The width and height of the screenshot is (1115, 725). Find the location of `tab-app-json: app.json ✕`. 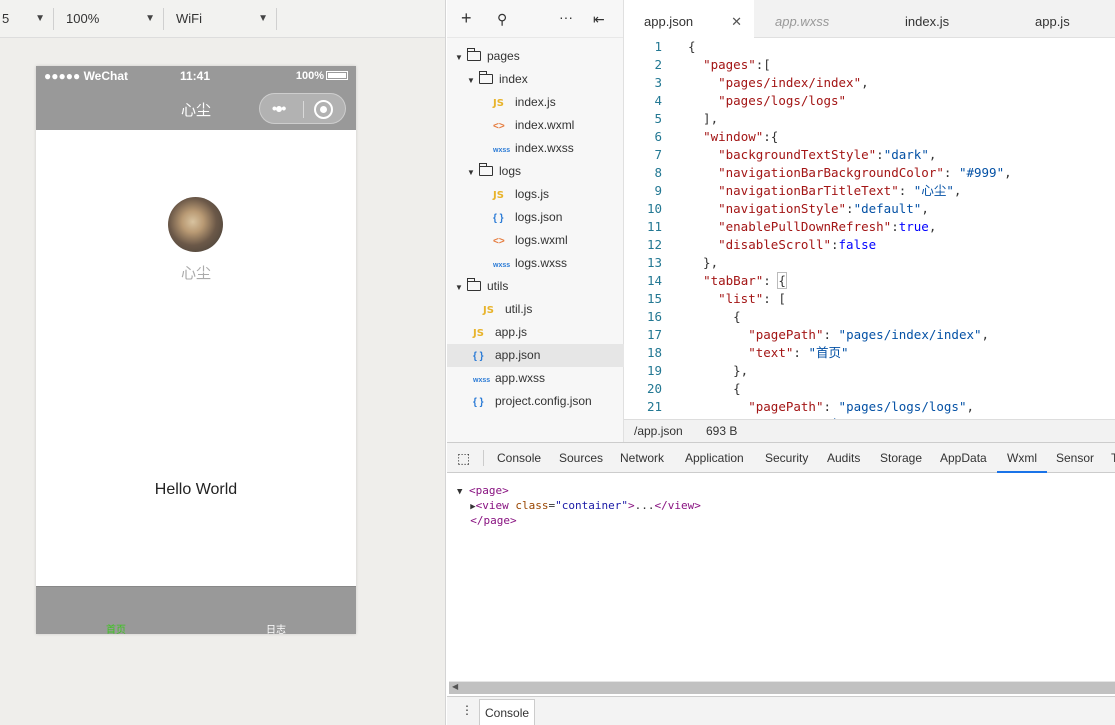

tab-app-json: app.json ✕ is located at coordinates (689, 19).